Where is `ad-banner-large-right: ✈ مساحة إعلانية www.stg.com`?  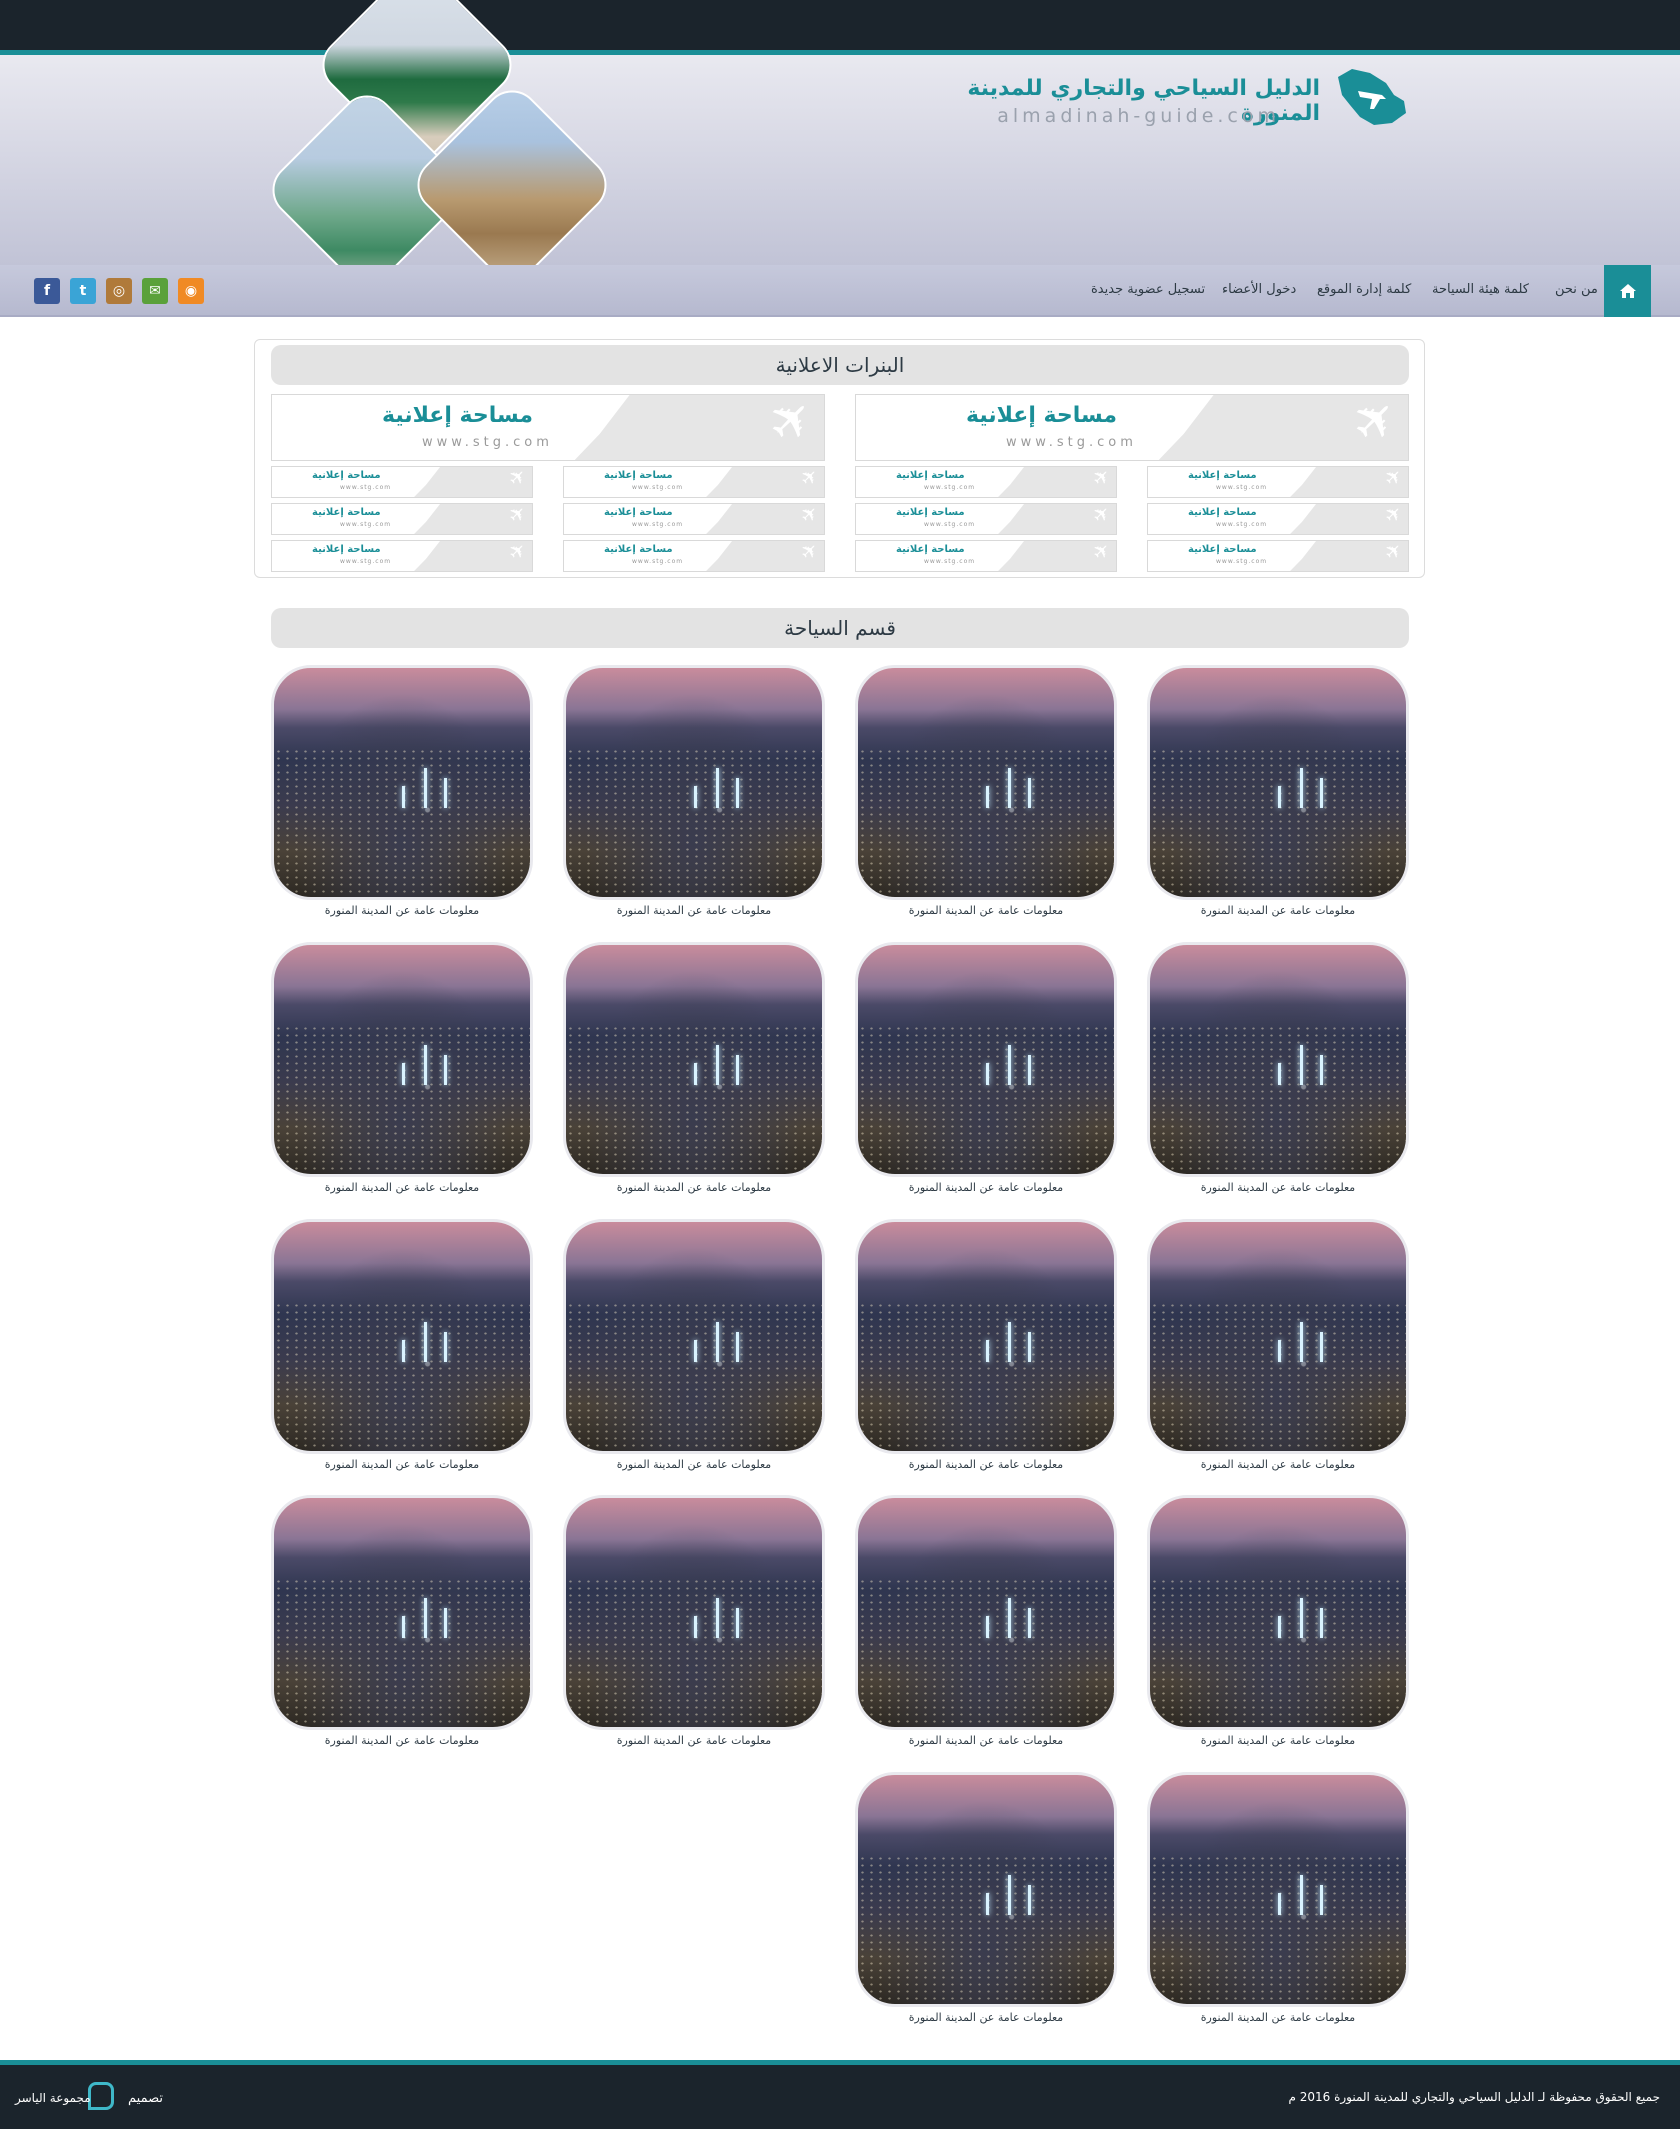 ad-banner-large-right: ✈ مساحة إعلانية www.stg.com is located at coordinates (1132, 427).